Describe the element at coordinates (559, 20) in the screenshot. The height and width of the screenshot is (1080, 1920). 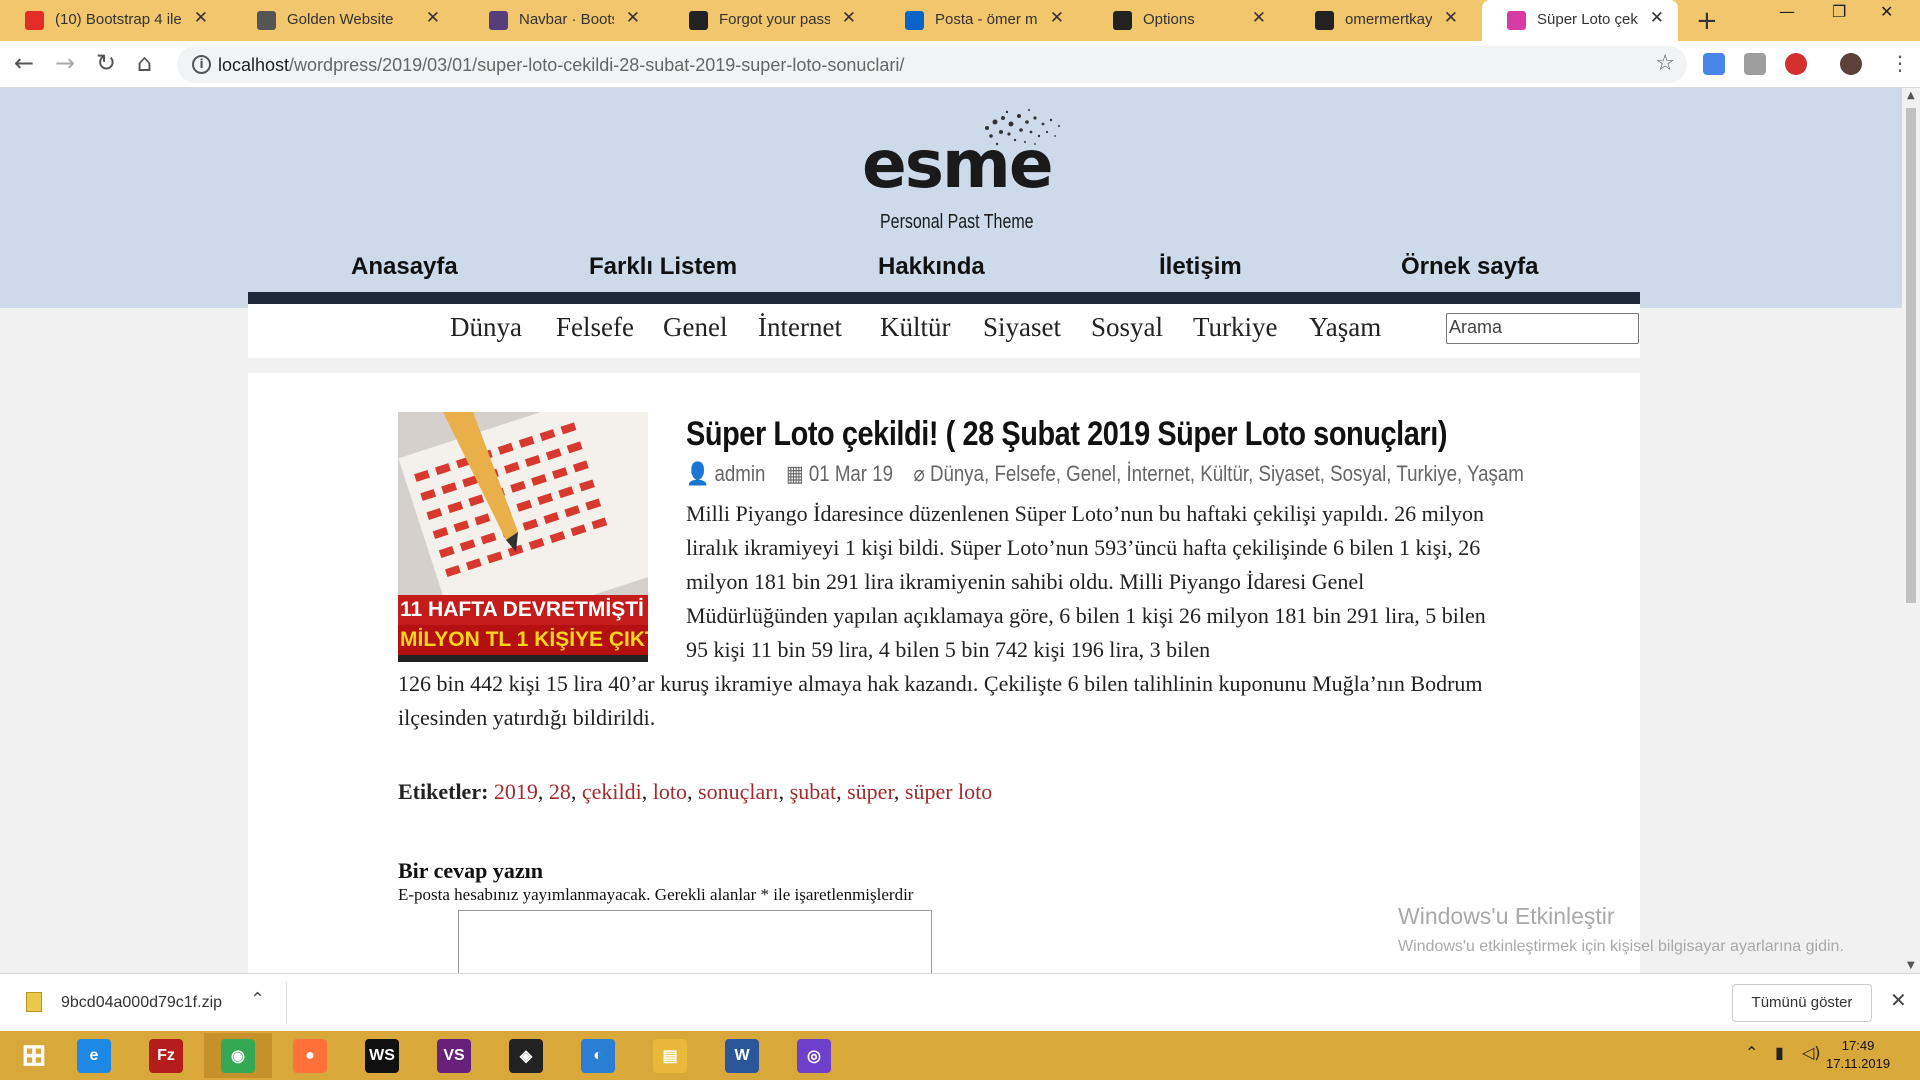
I see `browser-tab: Navbar · Bootstrap ✕` at that location.